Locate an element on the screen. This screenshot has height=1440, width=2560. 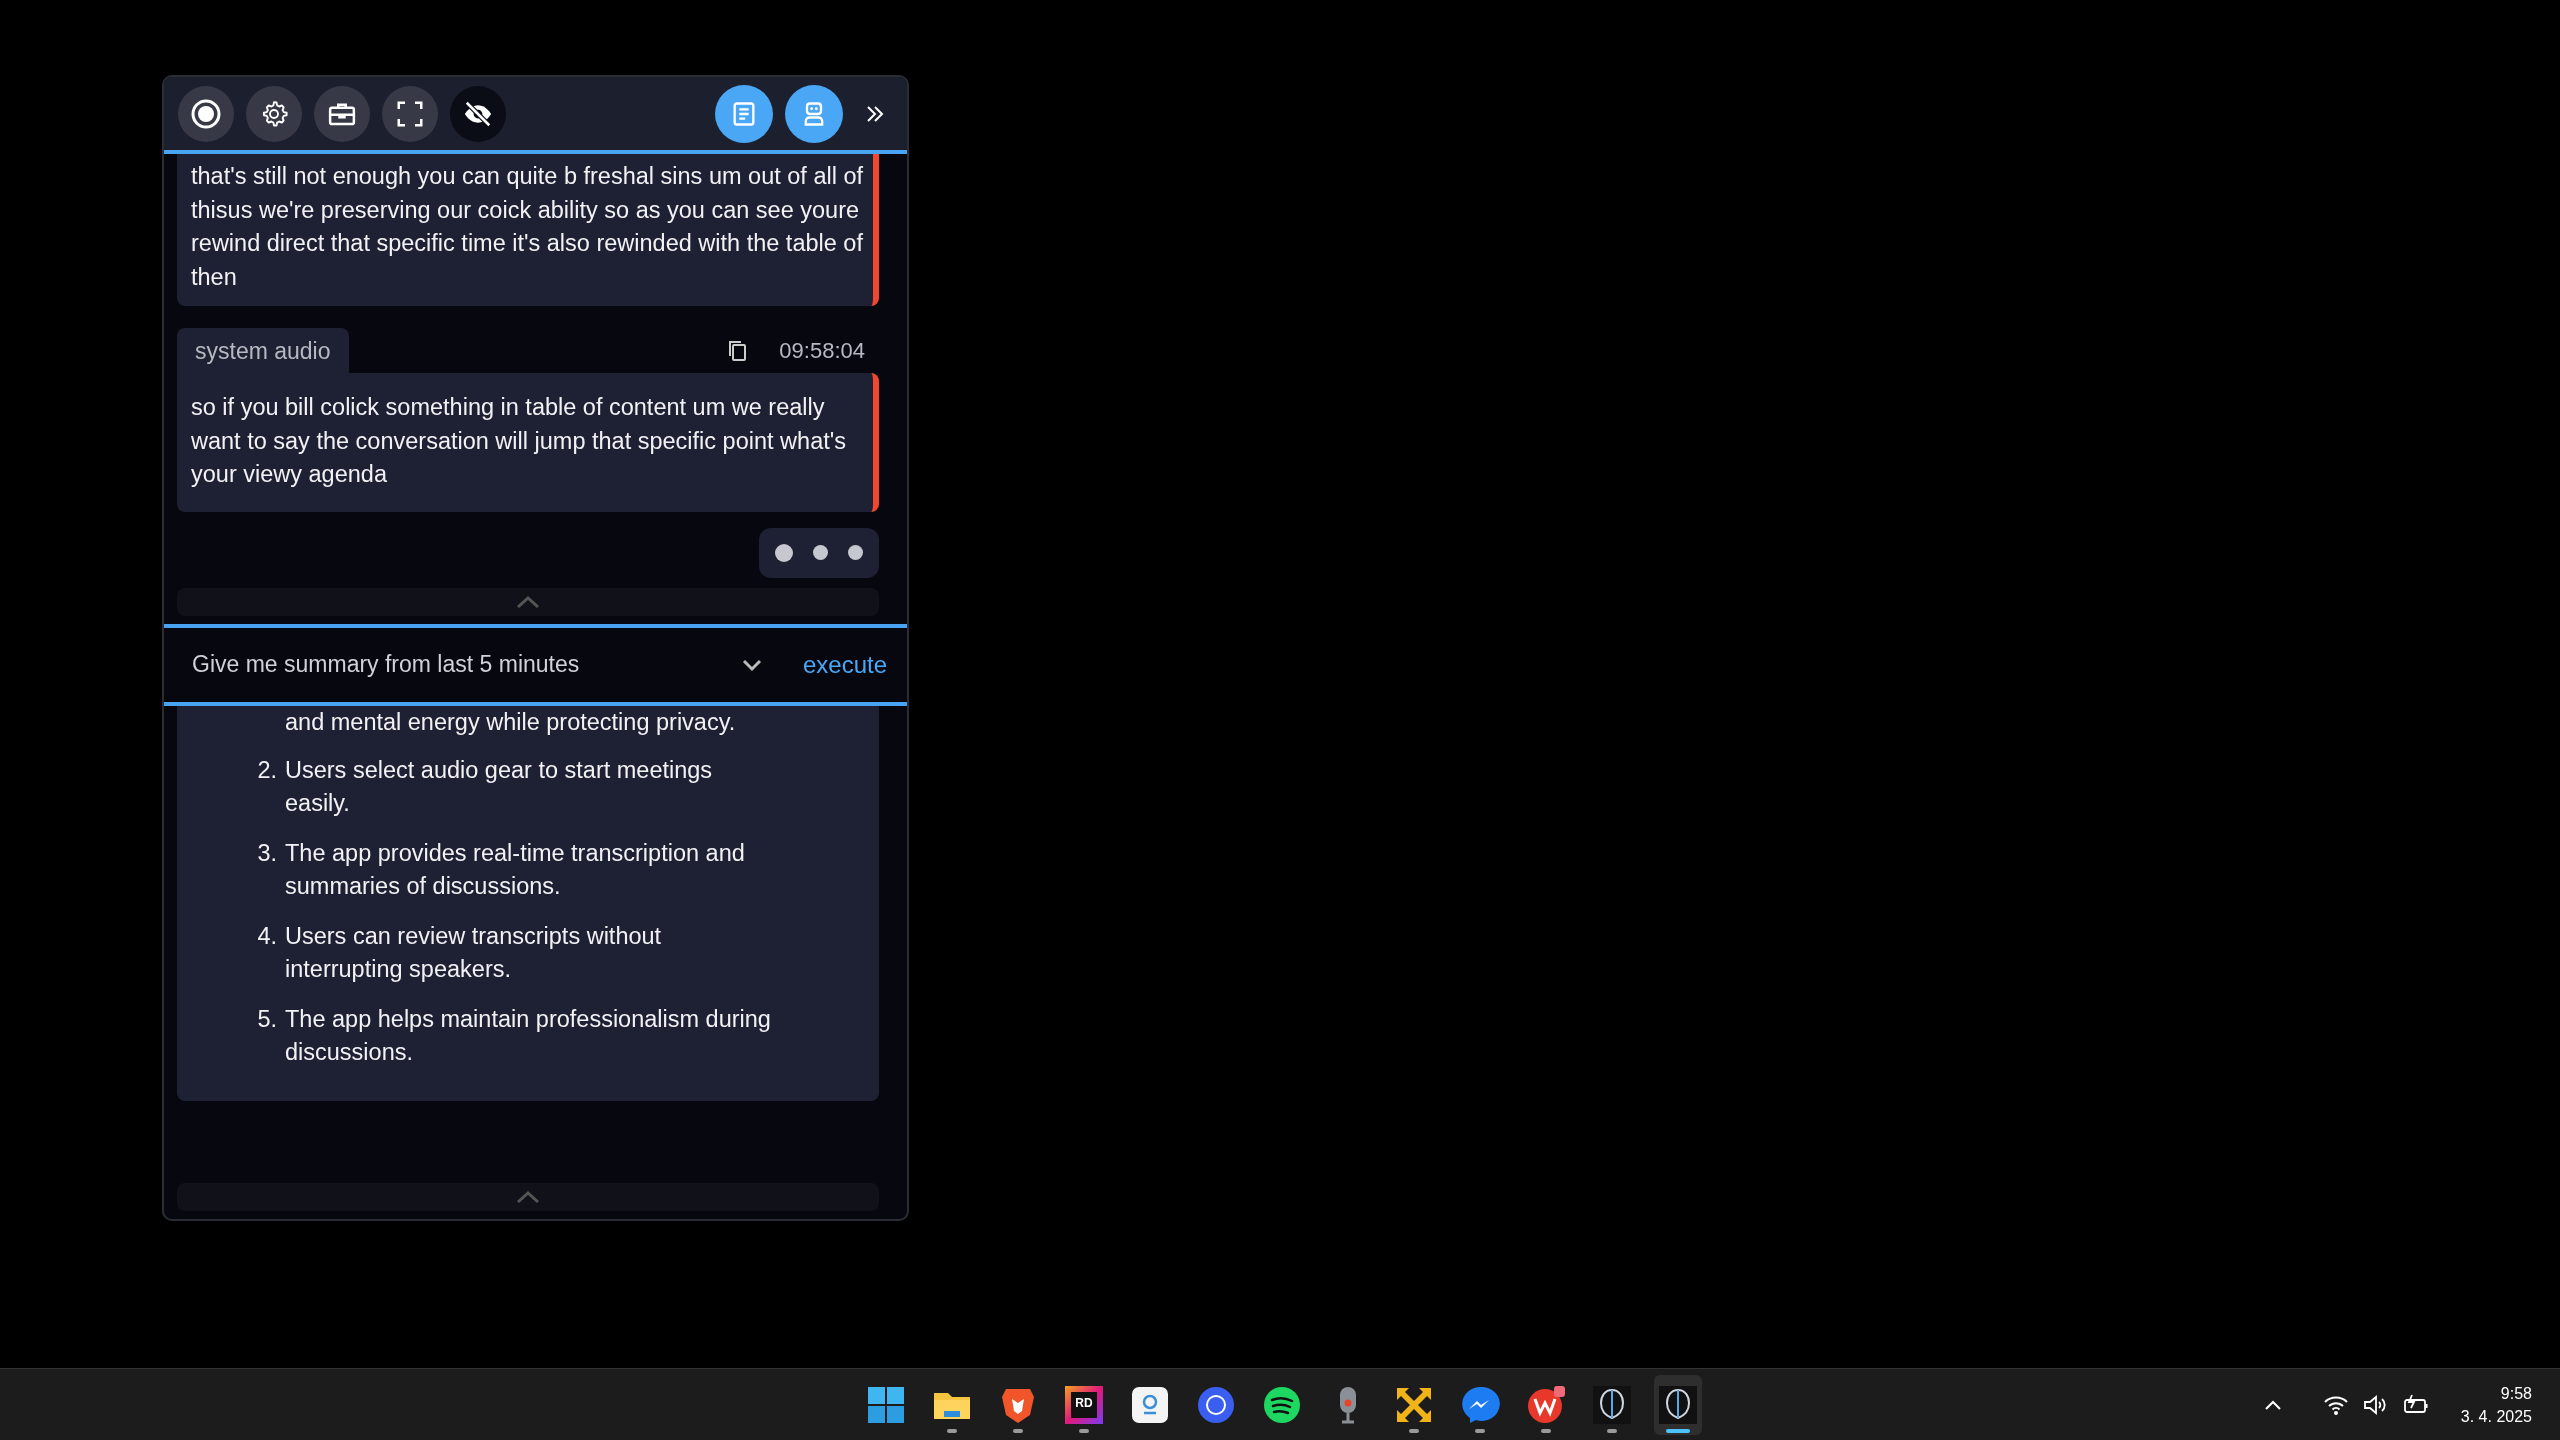
list-number: 2. is located at coordinates (267, 769).